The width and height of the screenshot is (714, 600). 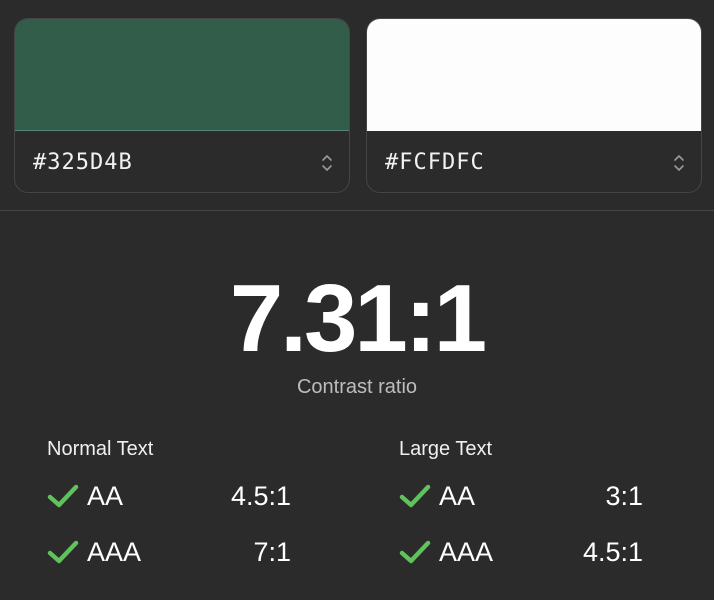 I want to click on normal-text-aa-row: AA 4.5:1, so click(x=172, y=496).